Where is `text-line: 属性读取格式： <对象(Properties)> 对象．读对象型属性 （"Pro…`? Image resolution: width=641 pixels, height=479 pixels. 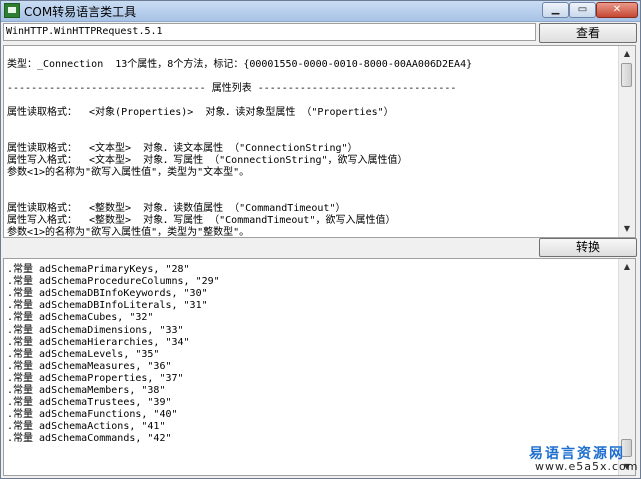 text-line: 属性读取格式： <对象(Properties)> 对象．读对象型属性 （"Pro… is located at coordinates (200, 112).